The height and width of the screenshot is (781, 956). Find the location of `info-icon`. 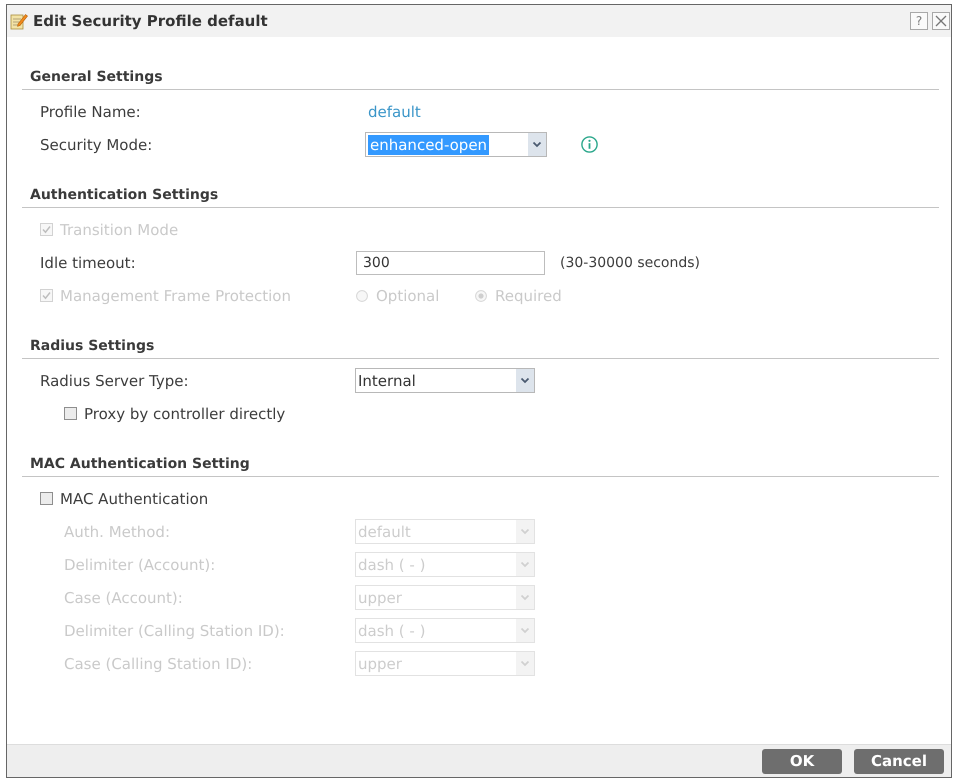

info-icon is located at coordinates (589, 144).